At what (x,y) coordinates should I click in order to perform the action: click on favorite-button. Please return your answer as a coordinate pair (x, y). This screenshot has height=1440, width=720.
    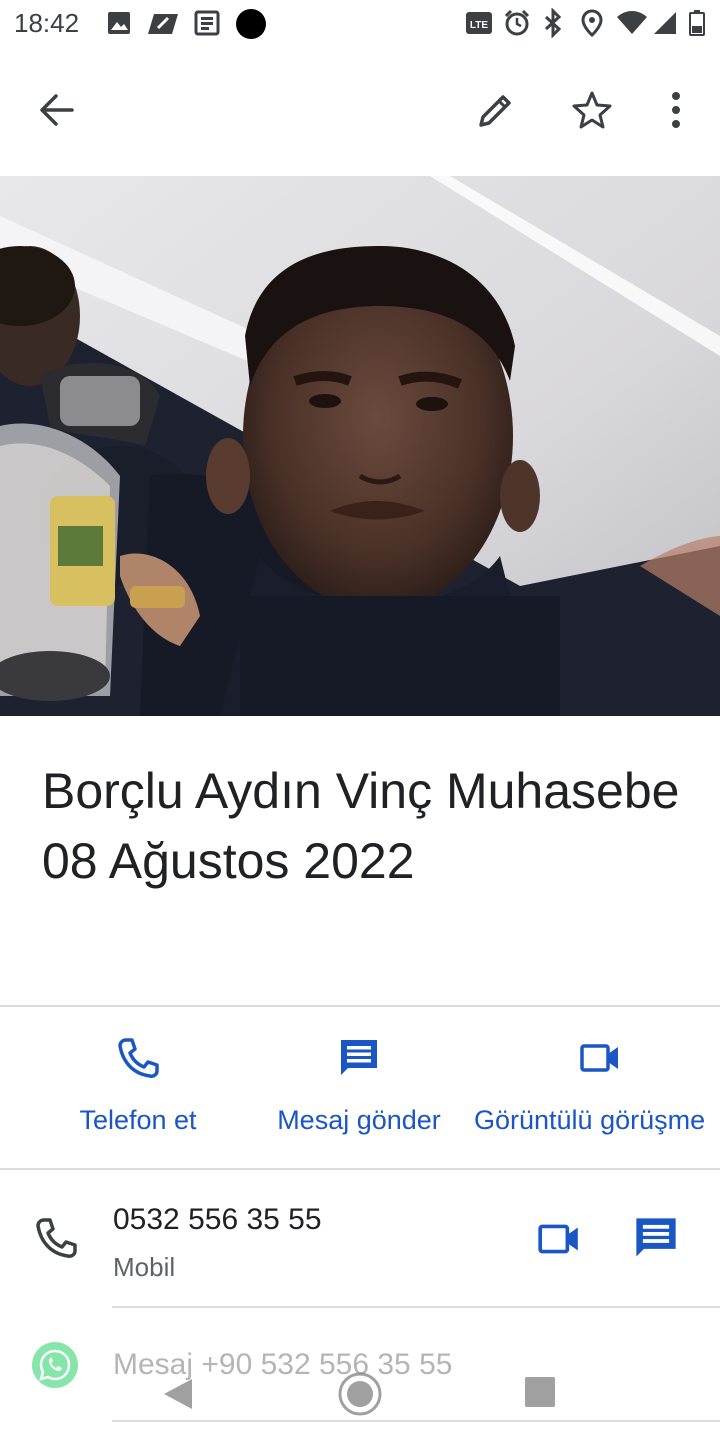
    Looking at the image, I should click on (592, 112).